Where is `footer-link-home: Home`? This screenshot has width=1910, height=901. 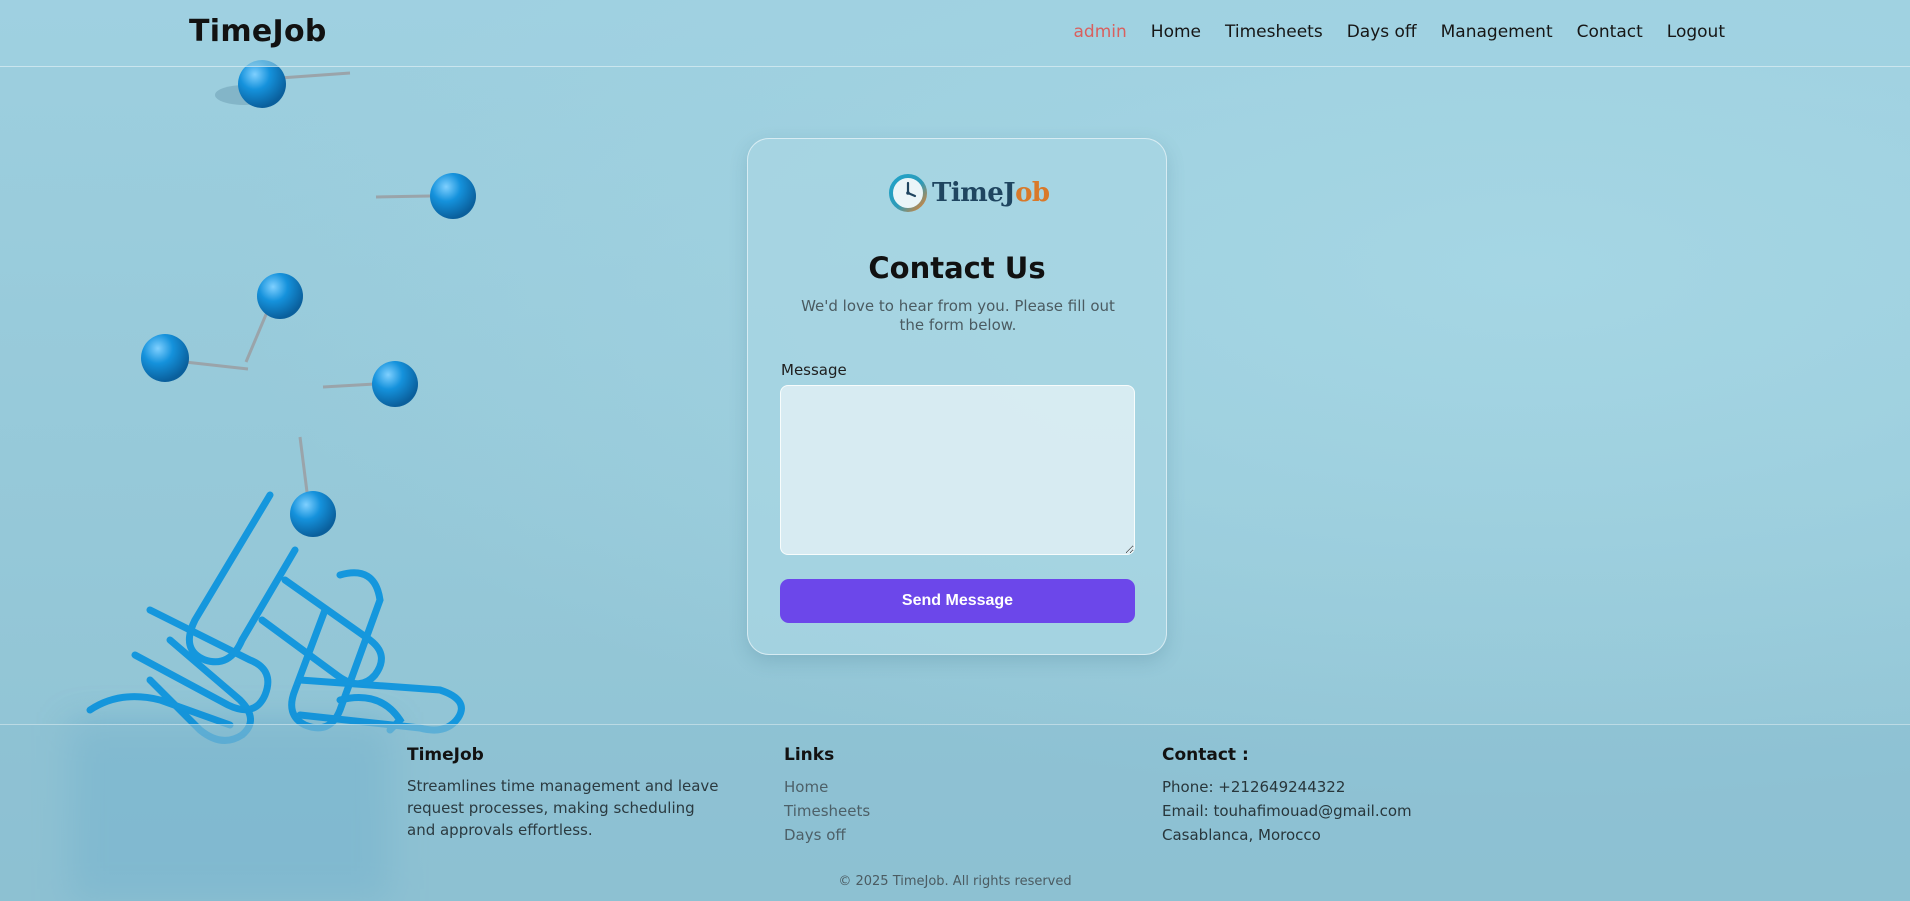 footer-link-home: Home is located at coordinates (827, 787).